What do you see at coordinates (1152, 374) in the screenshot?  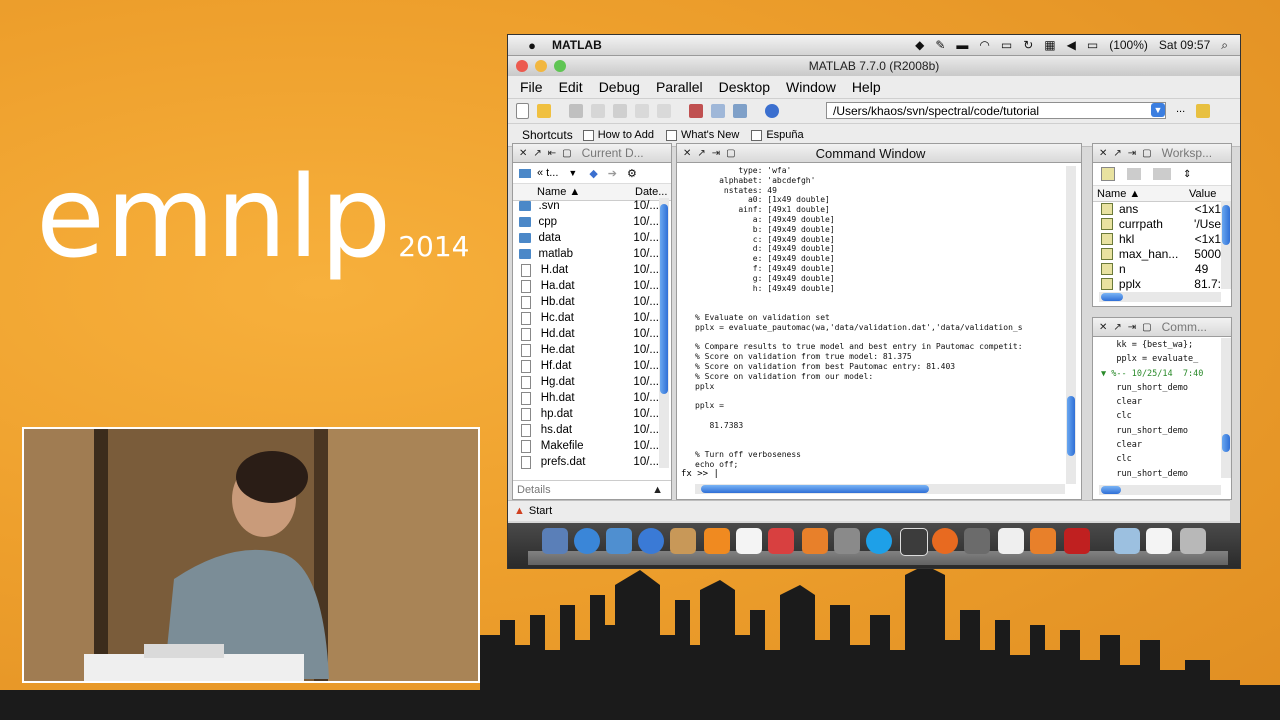 I see `history-entry: ▼ %-- 10/25/14 7:40` at bounding box center [1152, 374].